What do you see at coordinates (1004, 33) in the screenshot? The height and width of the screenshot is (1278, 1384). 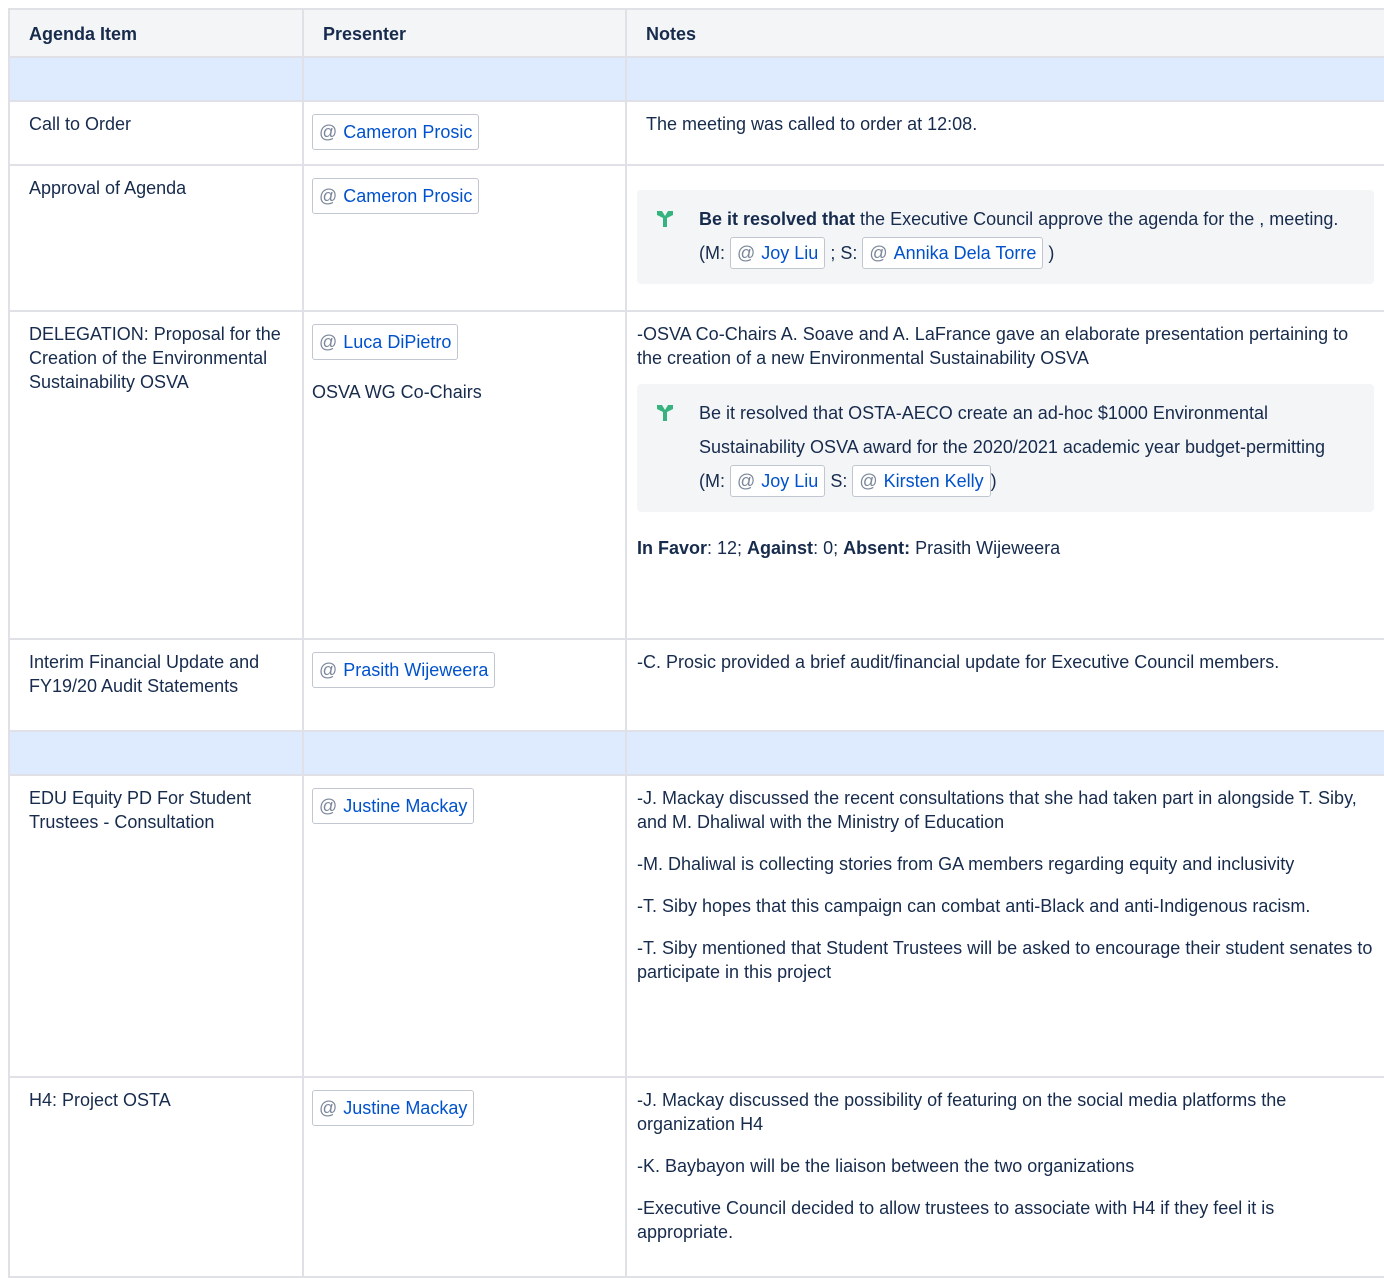 I see `header-notes: Notes` at bounding box center [1004, 33].